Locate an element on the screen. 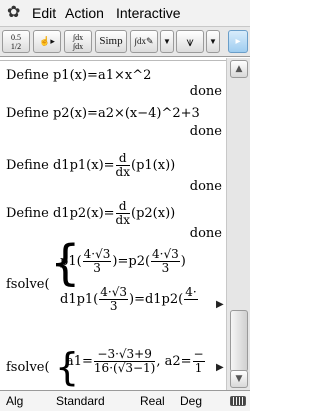 This screenshot has height=411, width=320. menu-bar: ✿ Edit Action Interactive is located at coordinates (125, 13).